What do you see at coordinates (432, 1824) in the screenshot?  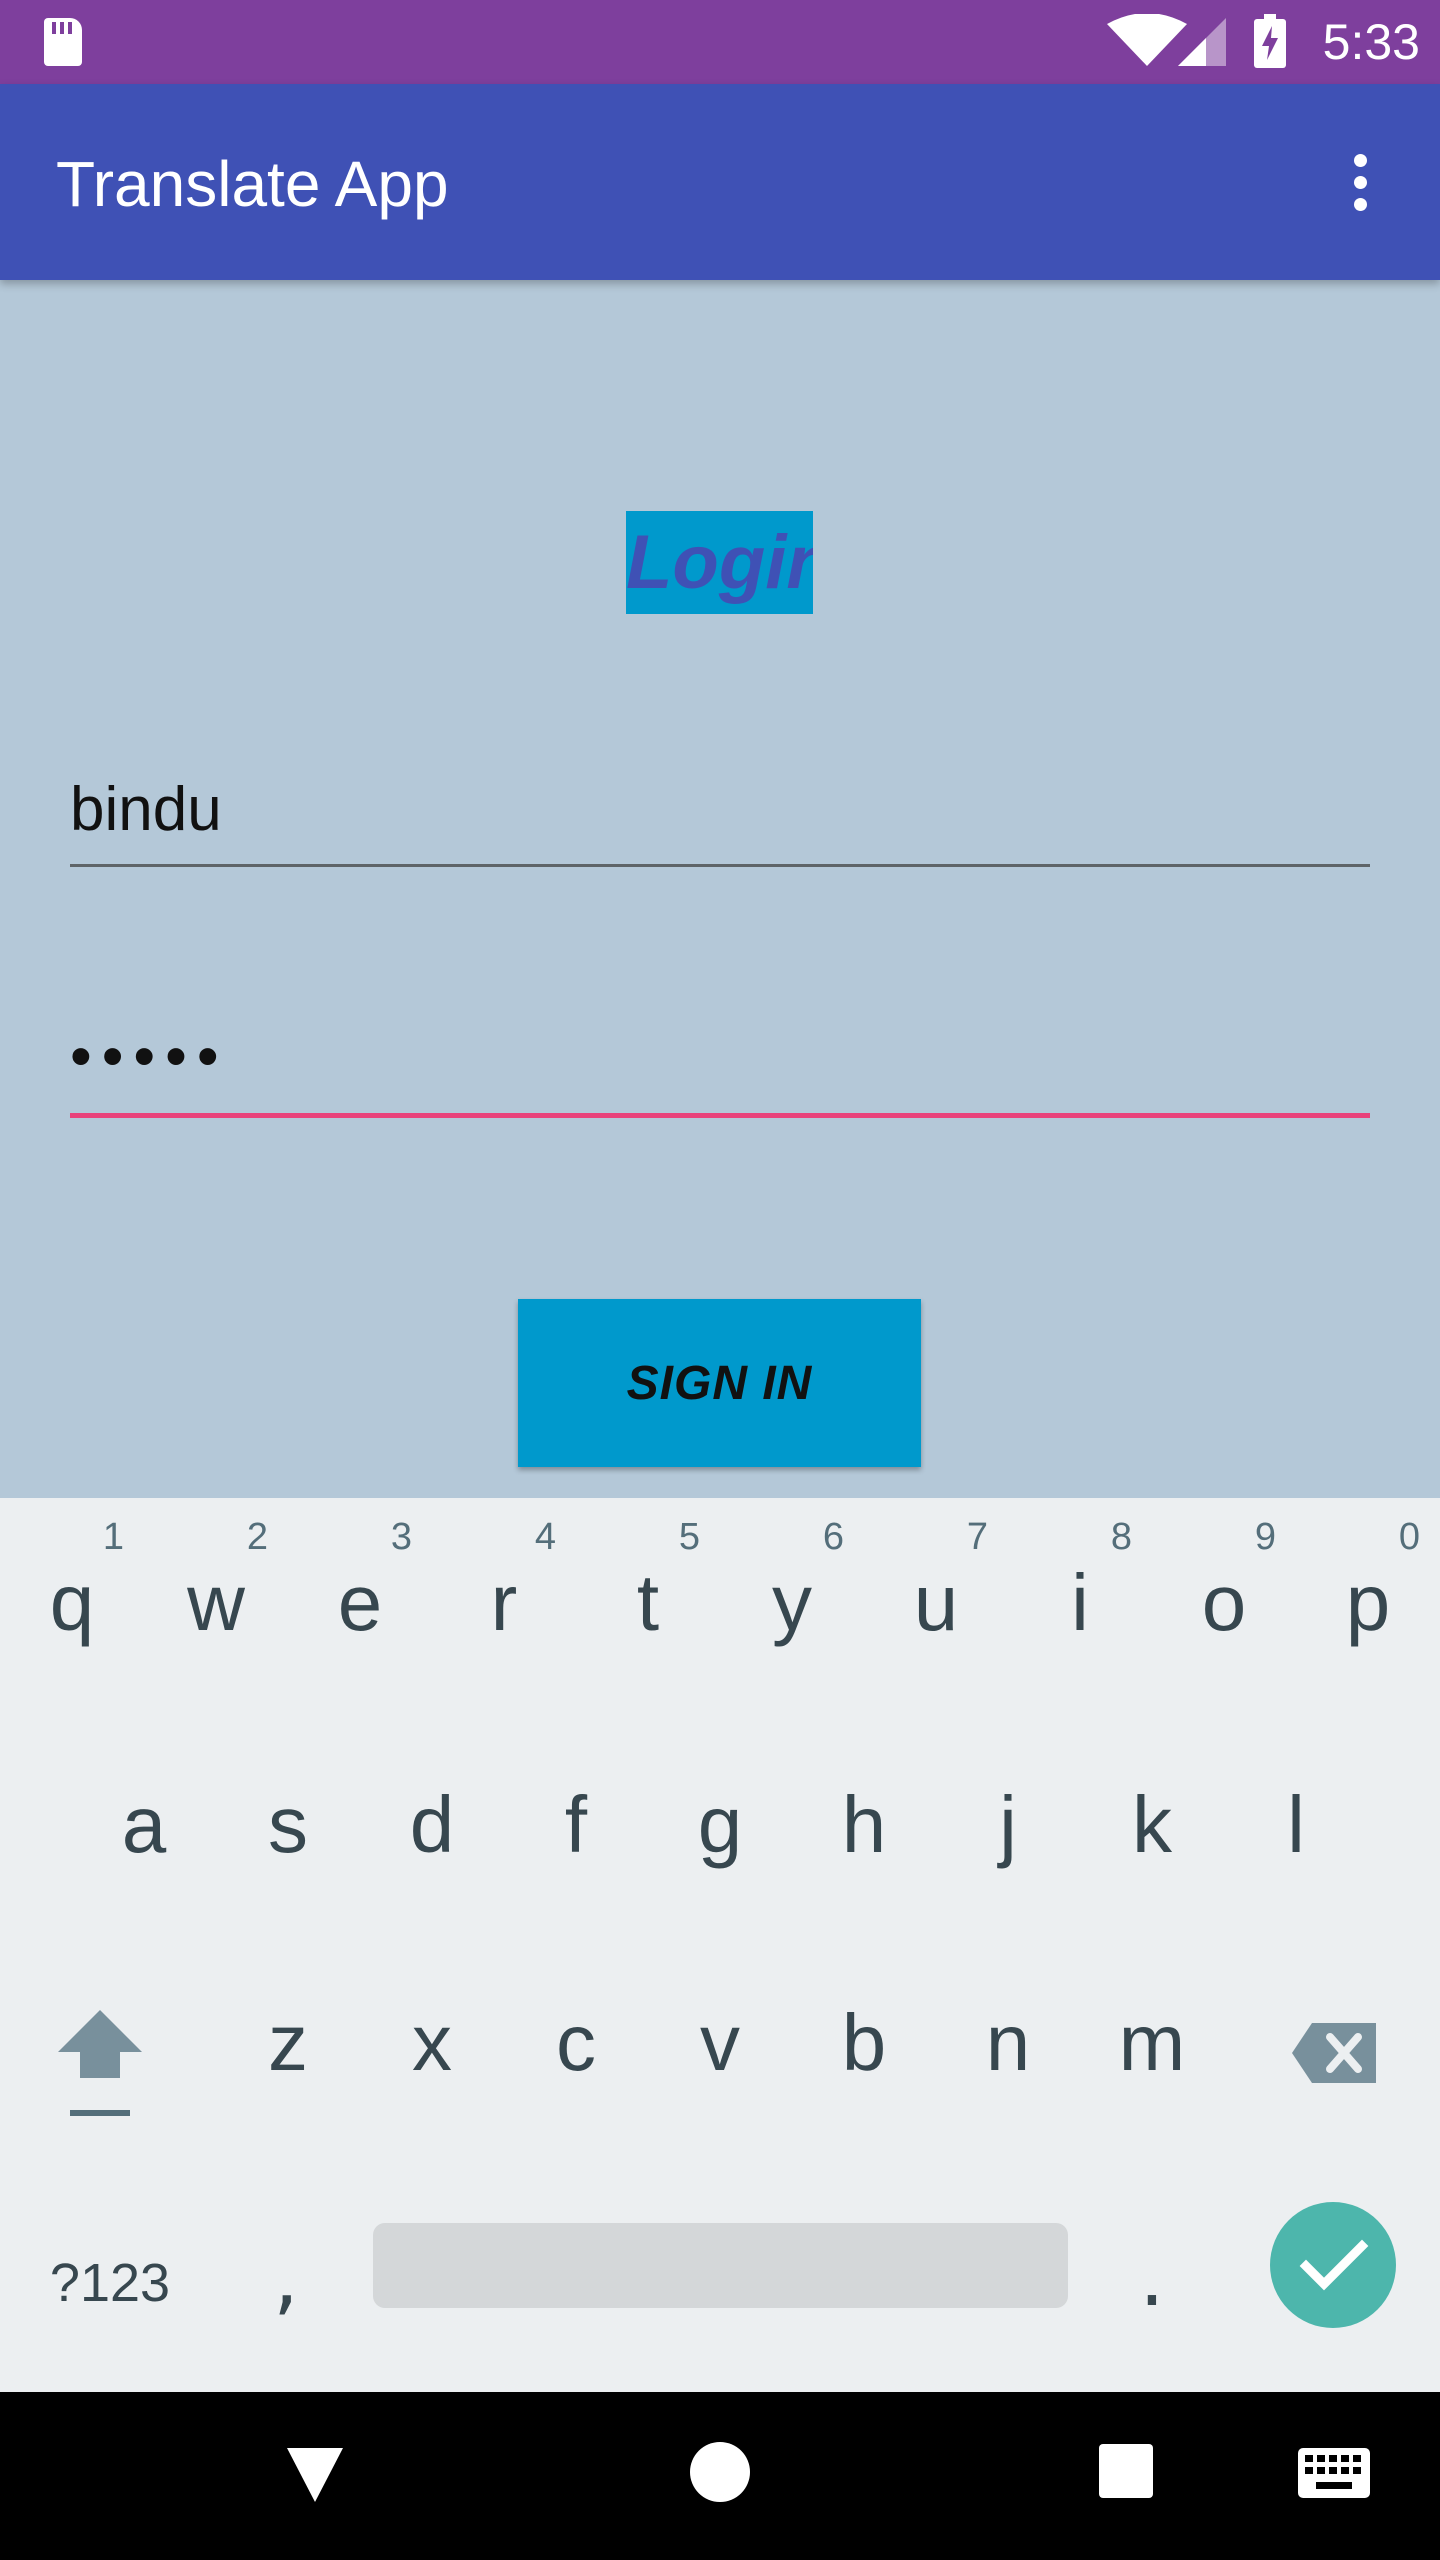 I see `key-letter: d` at bounding box center [432, 1824].